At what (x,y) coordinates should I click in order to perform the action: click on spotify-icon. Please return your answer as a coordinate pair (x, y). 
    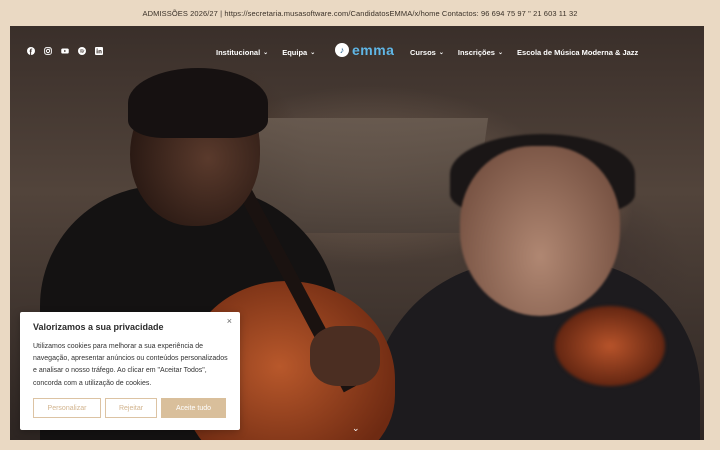
    Looking at the image, I should click on (82, 51).